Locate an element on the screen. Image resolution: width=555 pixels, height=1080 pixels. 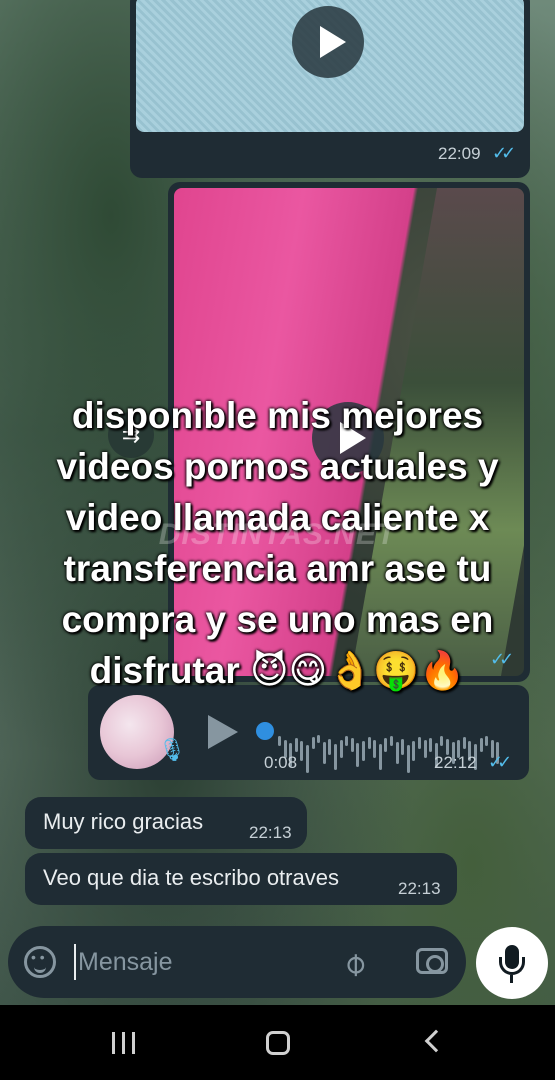
play-icon is located at coordinates (328, 42).